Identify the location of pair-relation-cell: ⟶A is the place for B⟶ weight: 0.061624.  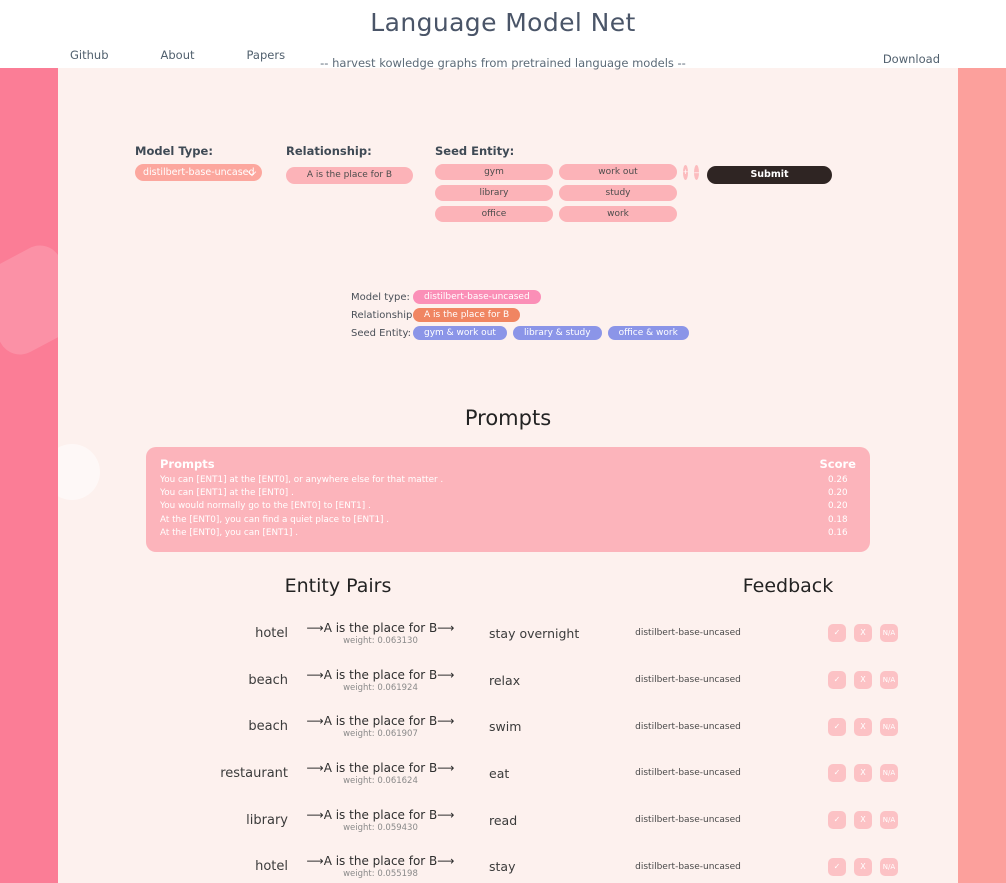
(380, 773).